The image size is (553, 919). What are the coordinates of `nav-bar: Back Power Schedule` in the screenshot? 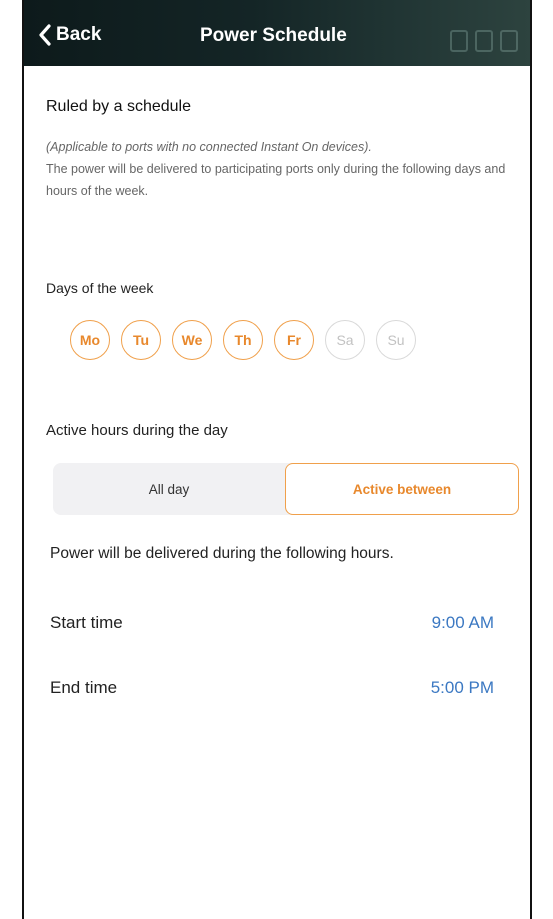 It's located at (277, 33).